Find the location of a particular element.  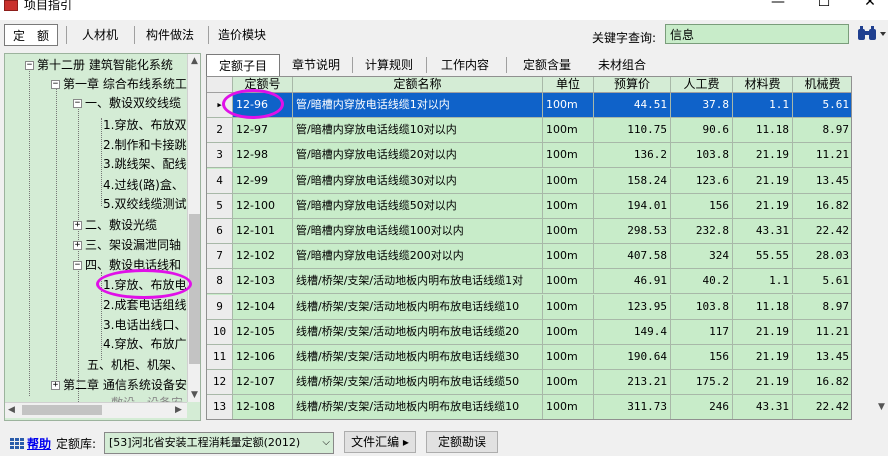

scroll-down-arrow-icon: ▼ is located at coordinates (194, 395).